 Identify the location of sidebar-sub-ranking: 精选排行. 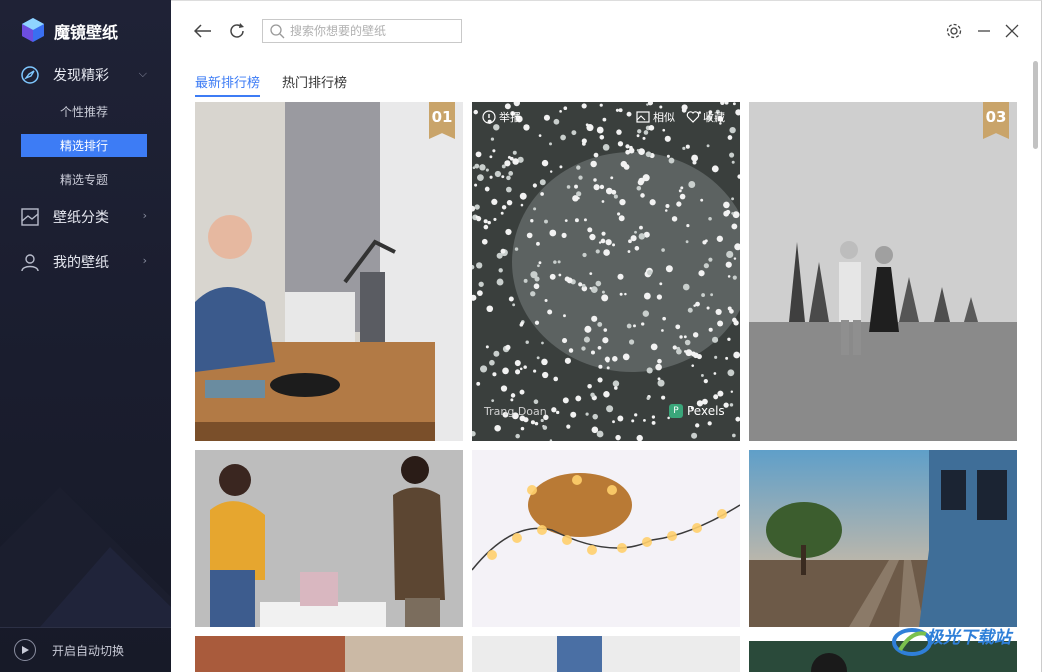
(84, 145).